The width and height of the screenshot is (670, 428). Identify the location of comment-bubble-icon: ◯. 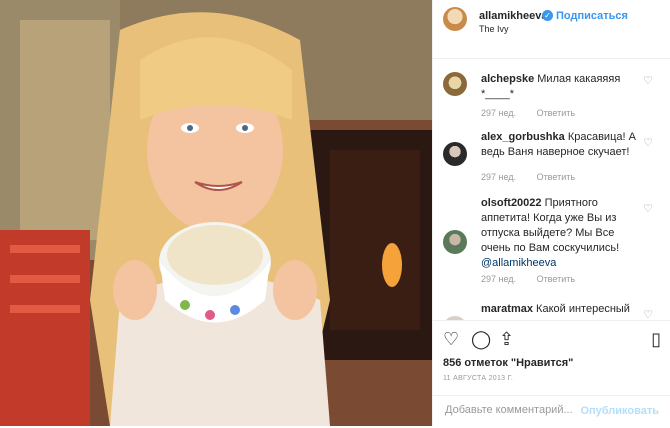
(481, 339).